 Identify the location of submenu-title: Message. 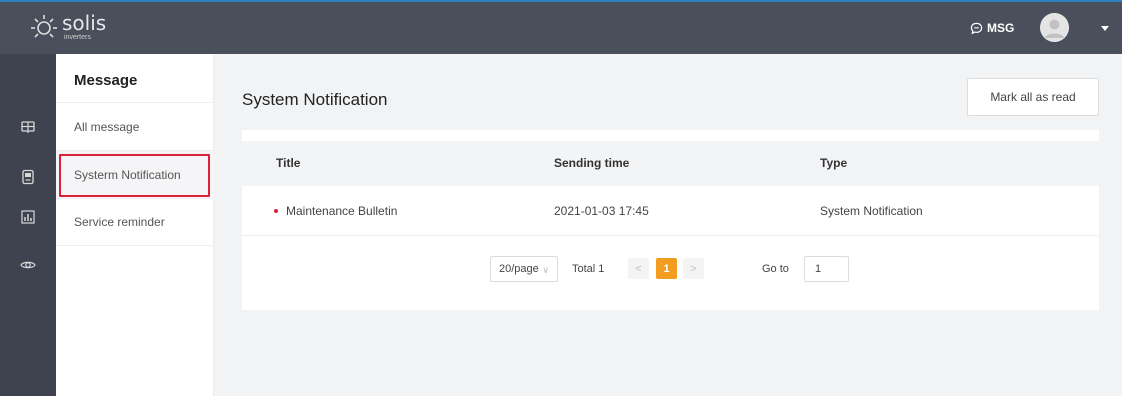
(106, 80).